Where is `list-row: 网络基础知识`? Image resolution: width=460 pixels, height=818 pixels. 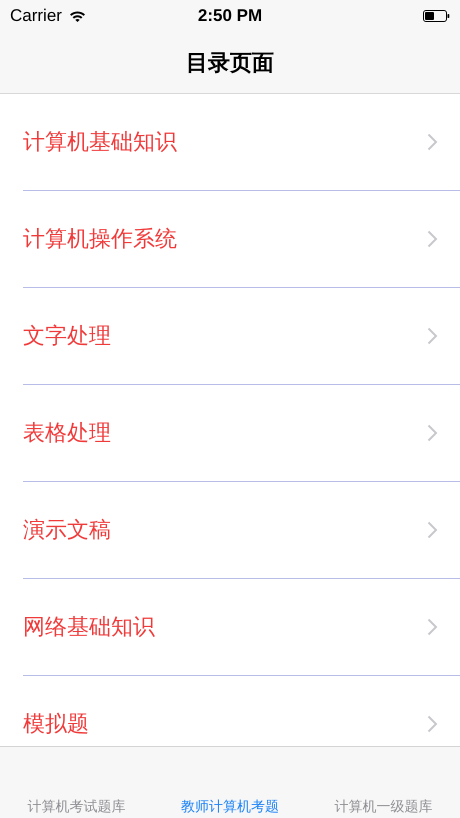
list-row: 网络基础知识 is located at coordinates (241, 627).